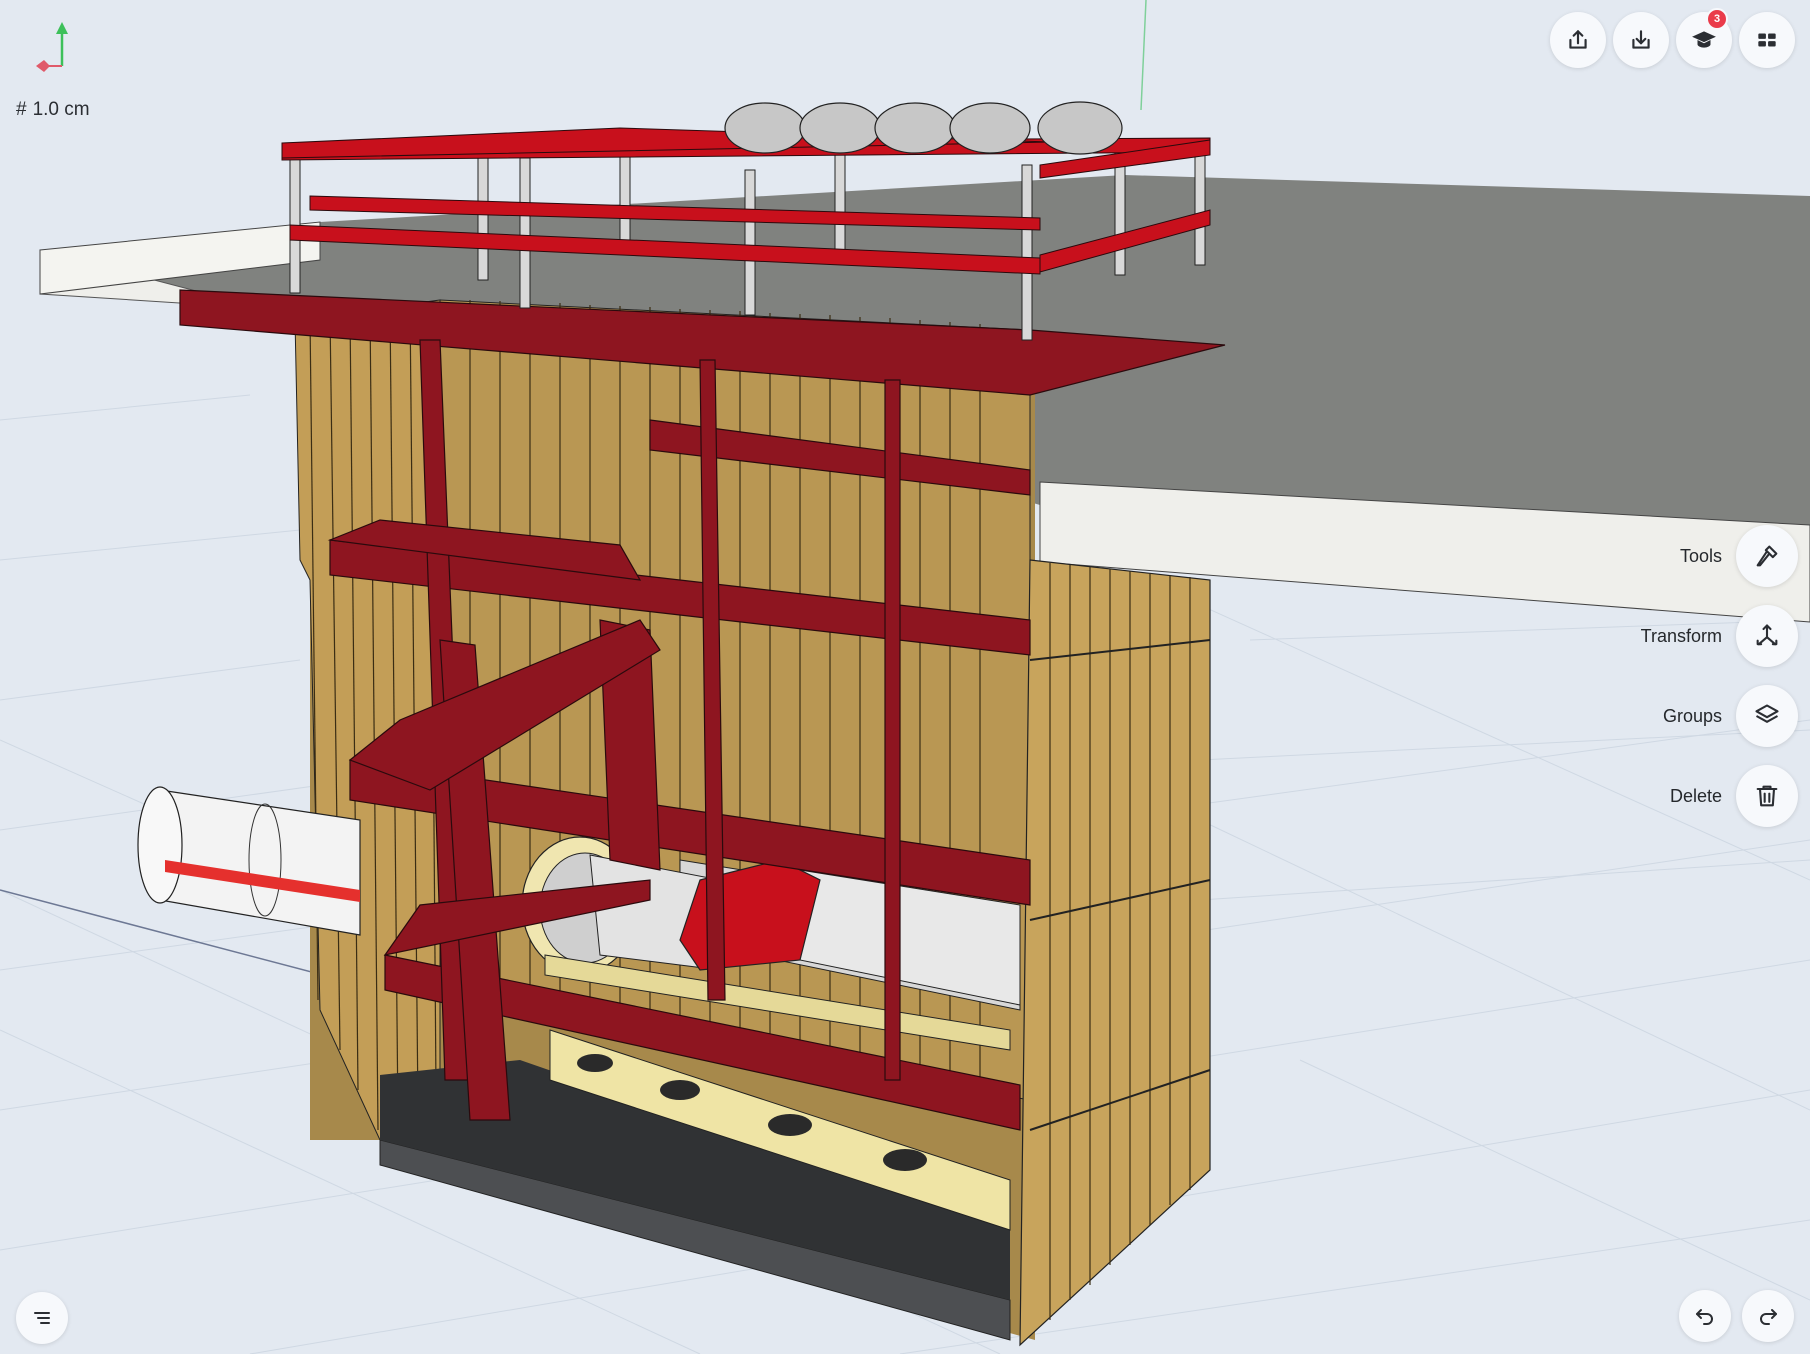 This screenshot has height=1354, width=1810. I want to click on app-grid-icon, so click(1767, 40).